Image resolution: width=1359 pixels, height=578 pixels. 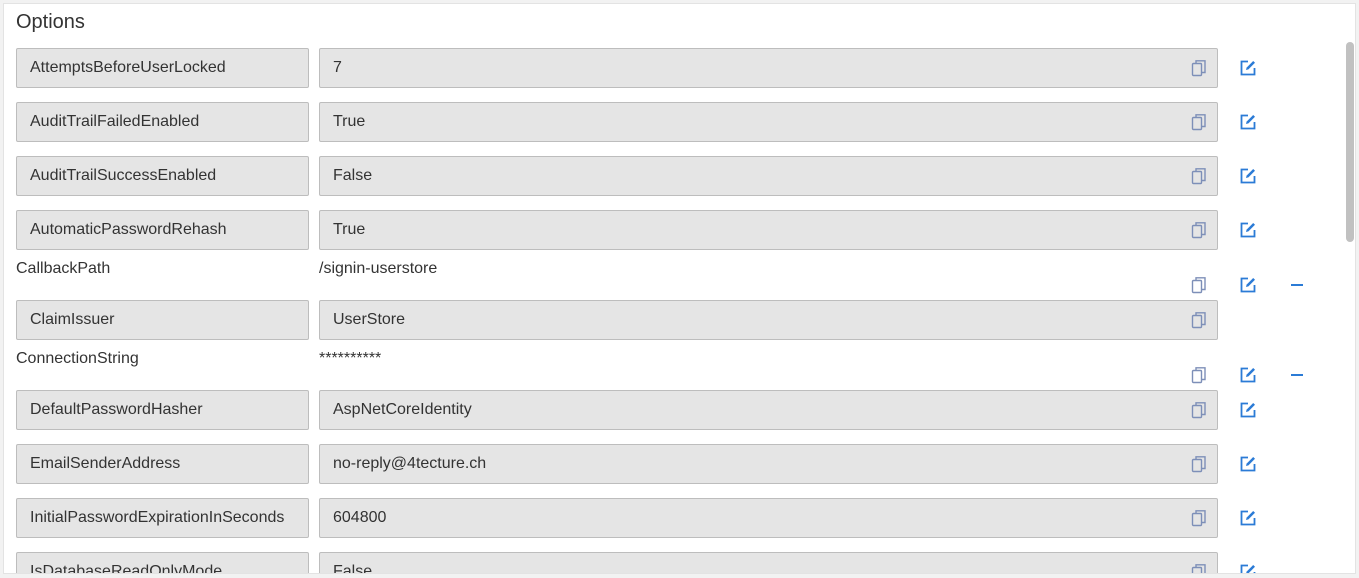 What do you see at coordinates (162, 320) in the screenshot?
I see `option-key: ClaimIssuer` at bounding box center [162, 320].